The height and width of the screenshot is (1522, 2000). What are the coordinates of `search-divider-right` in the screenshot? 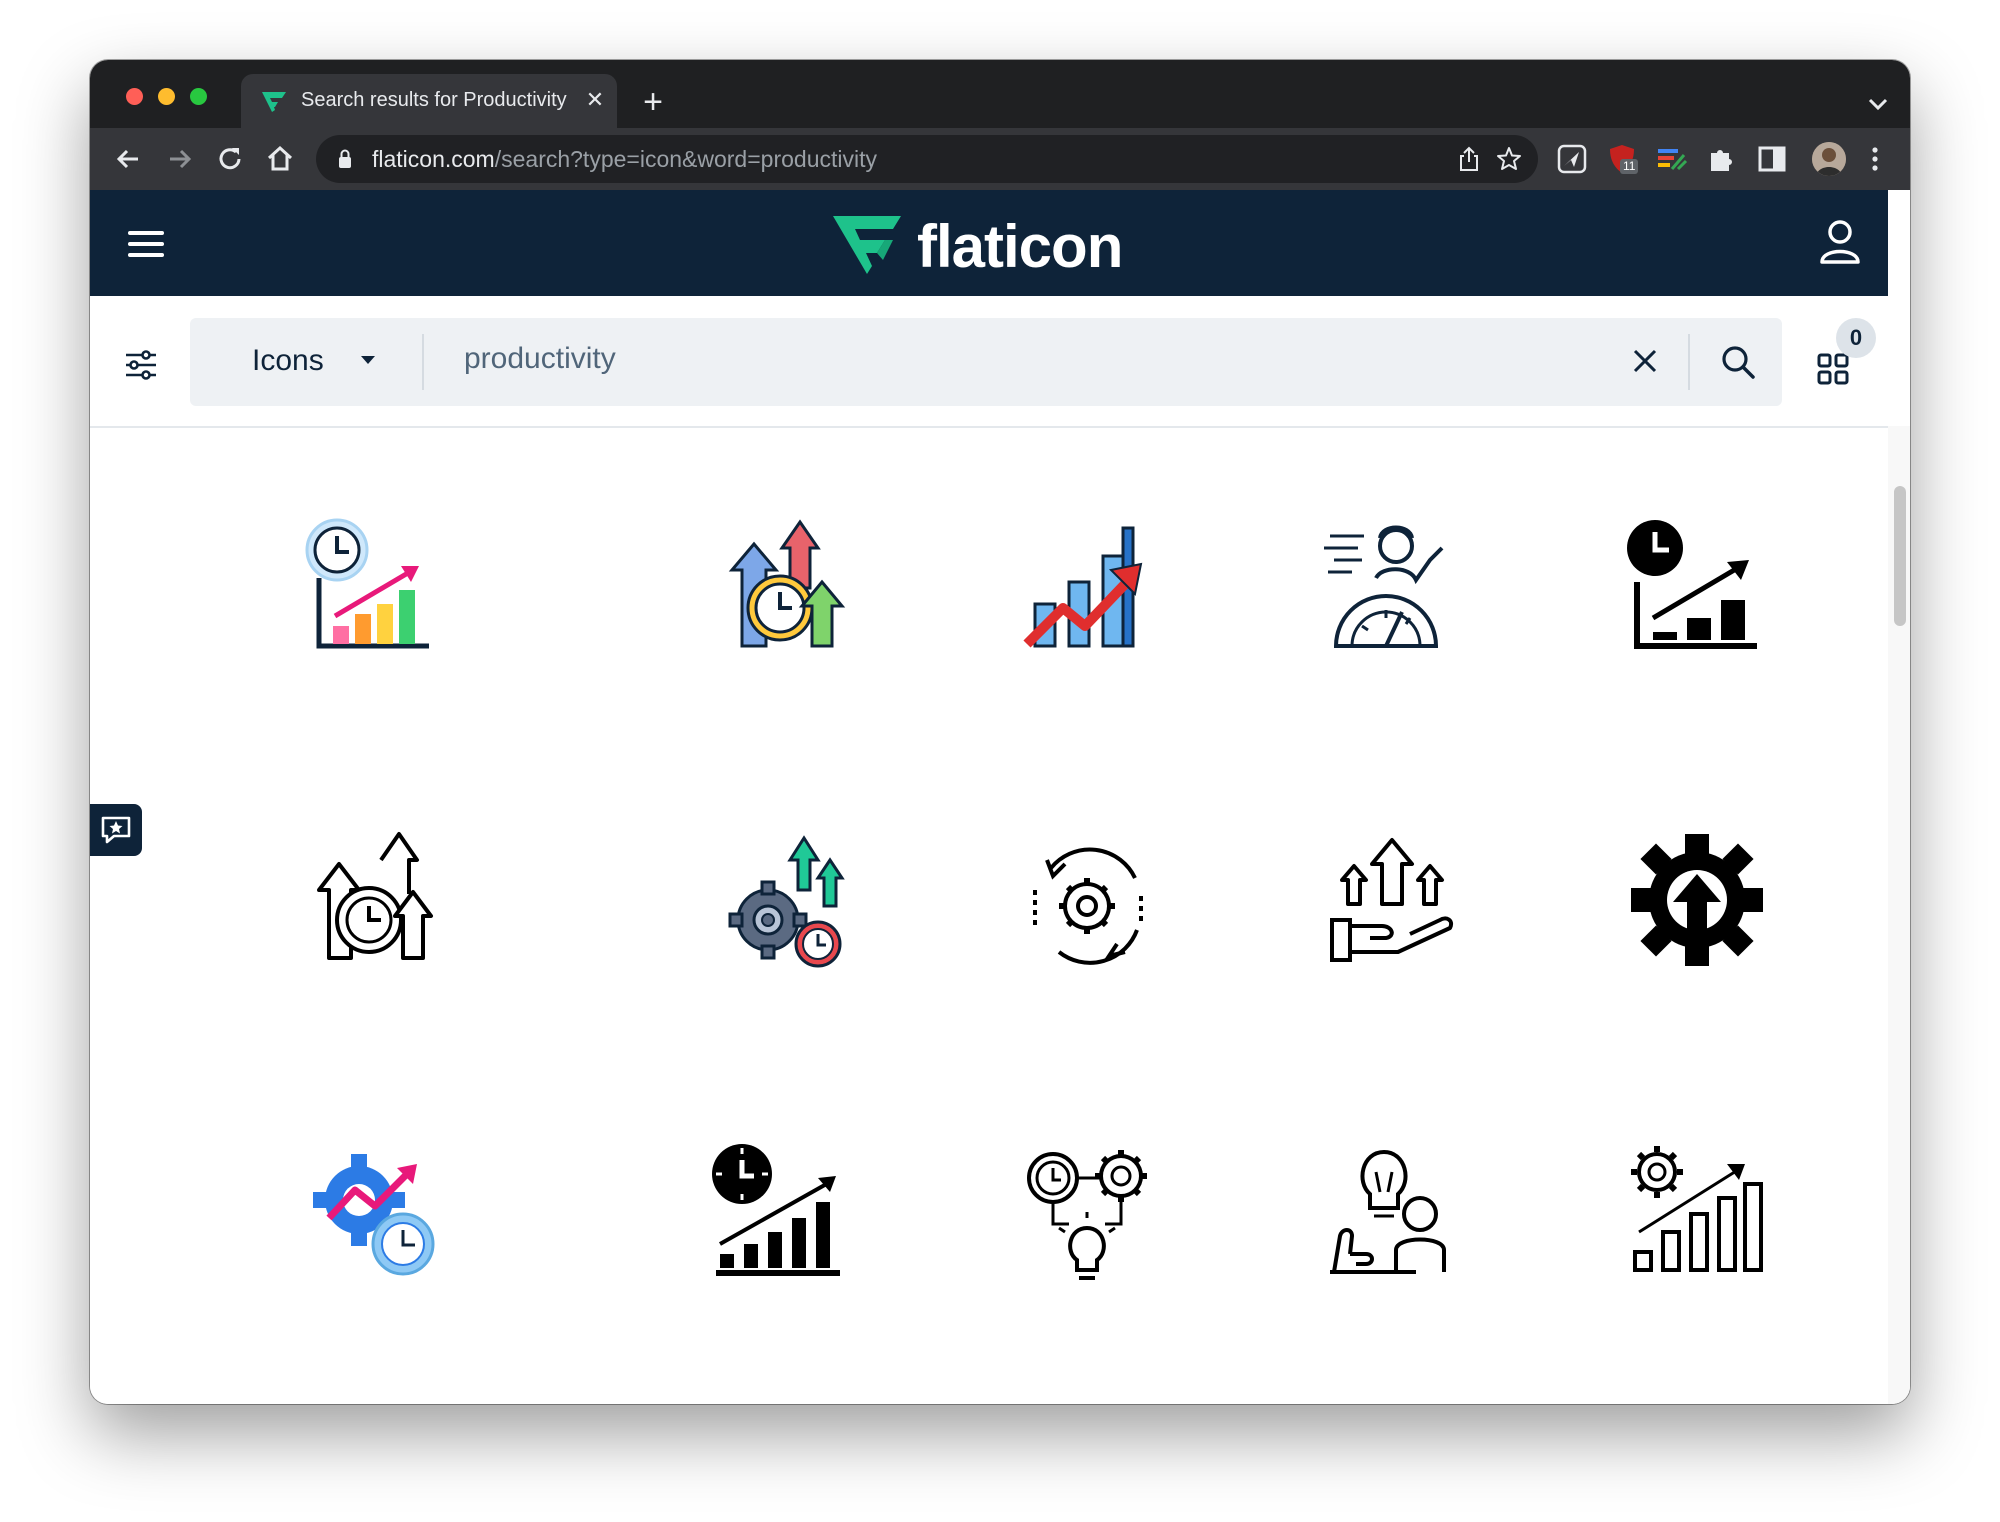 It's located at (1689, 362).